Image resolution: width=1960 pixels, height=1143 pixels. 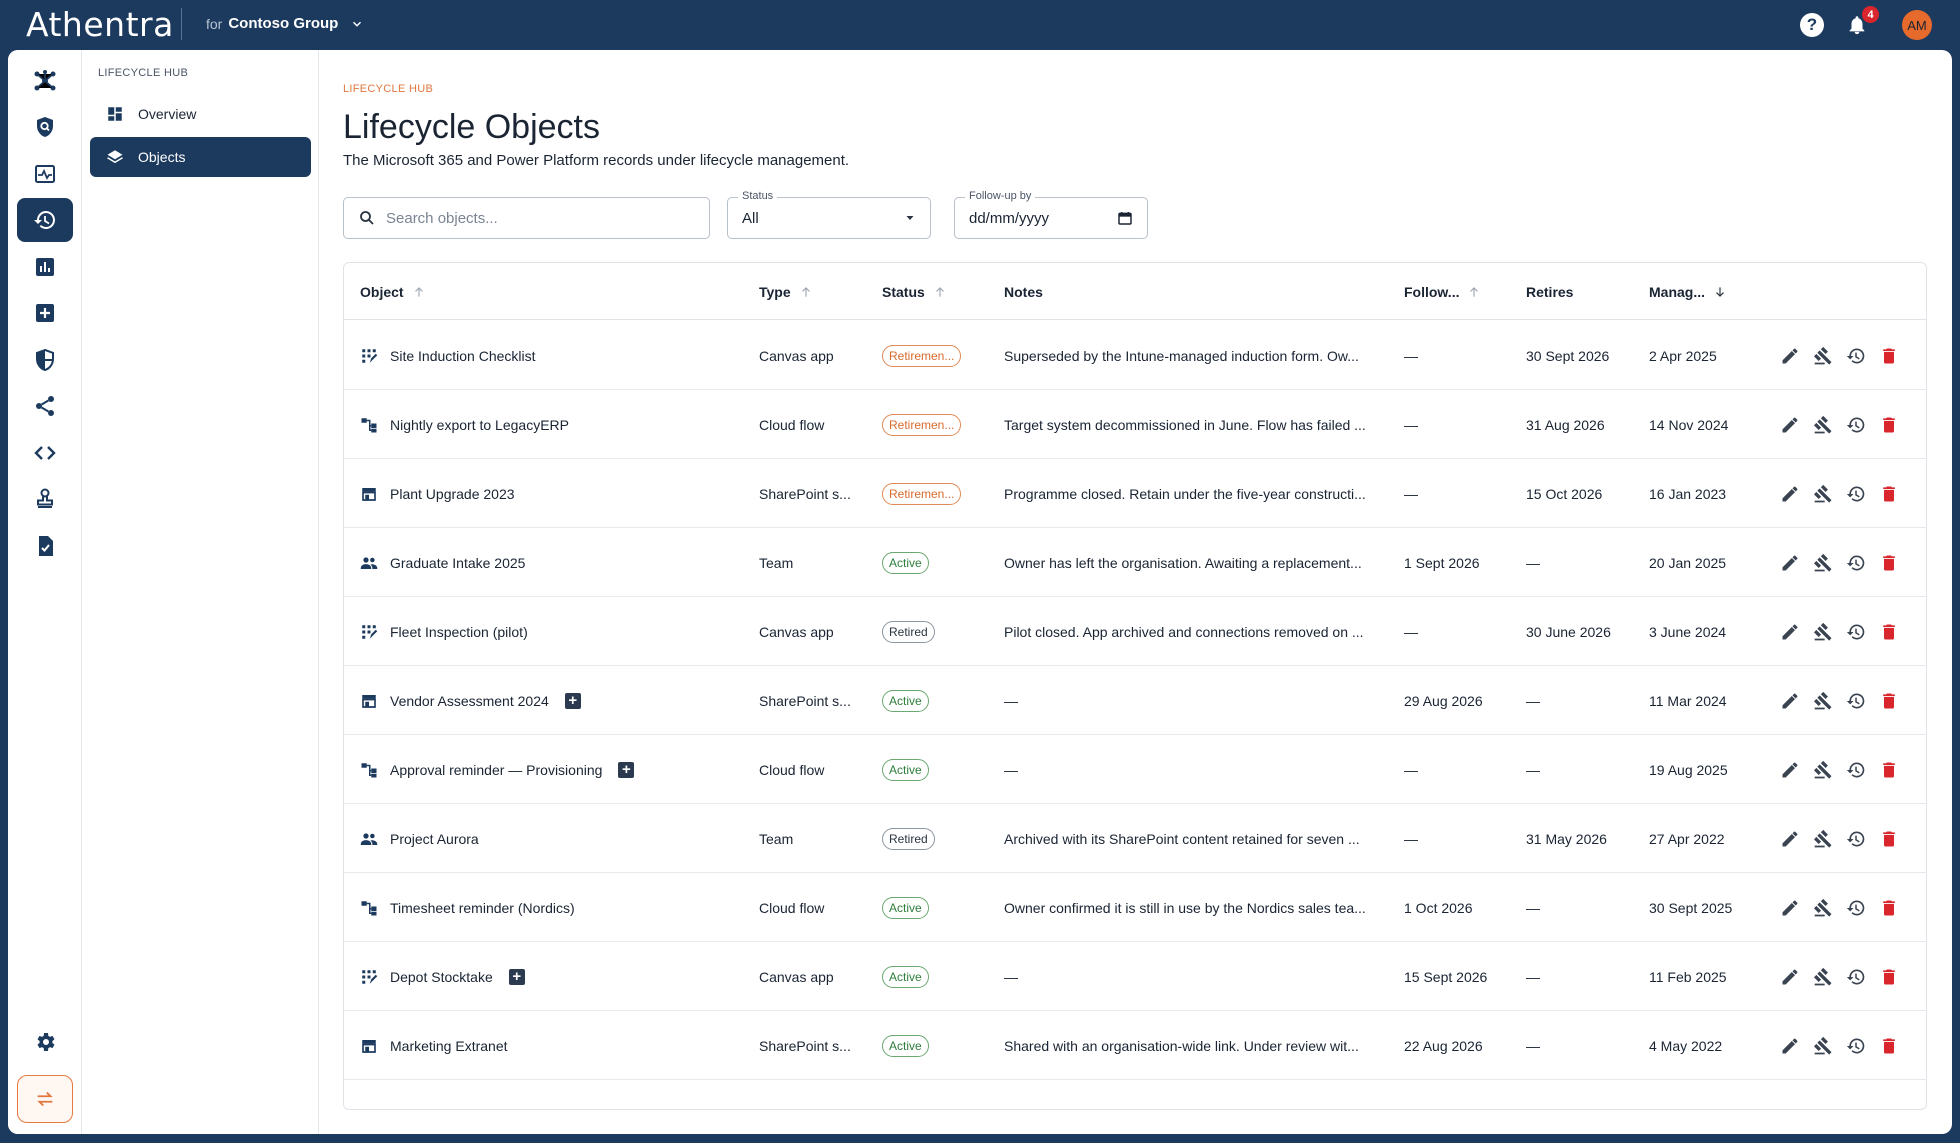 I want to click on rail-item-sharing, so click(x=45, y=406).